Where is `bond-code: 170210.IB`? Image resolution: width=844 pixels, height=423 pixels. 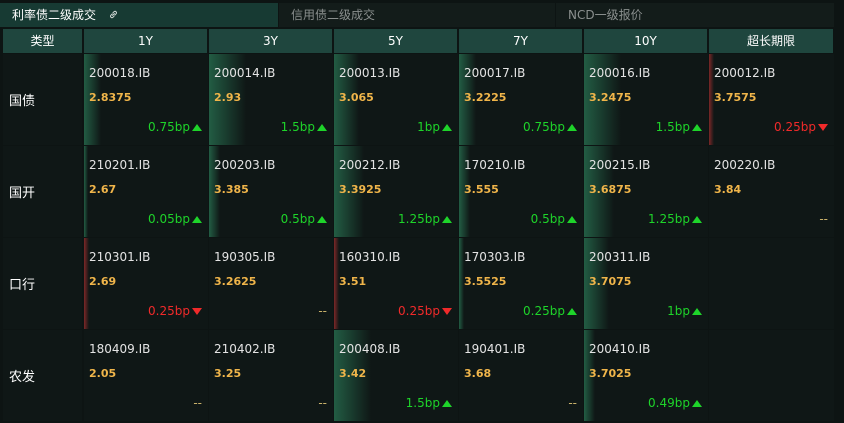
bond-code: 170210.IB is located at coordinates (495, 165).